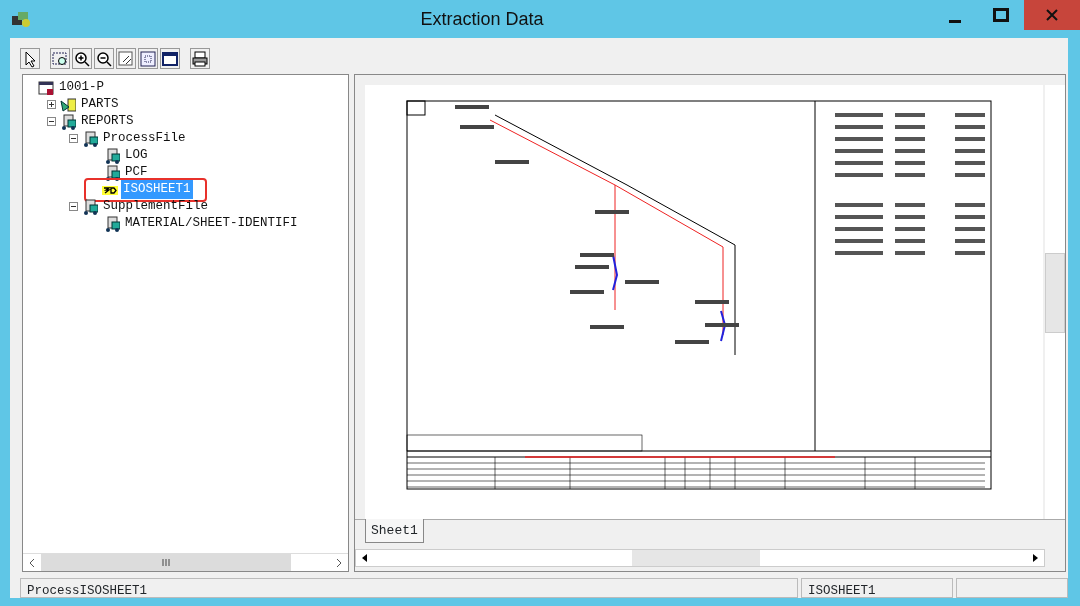 The height and width of the screenshot is (606, 1080). What do you see at coordinates (877, 588) in the screenshot?
I see `status-text: ISOSHEET1` at bounding box center [877, 588].